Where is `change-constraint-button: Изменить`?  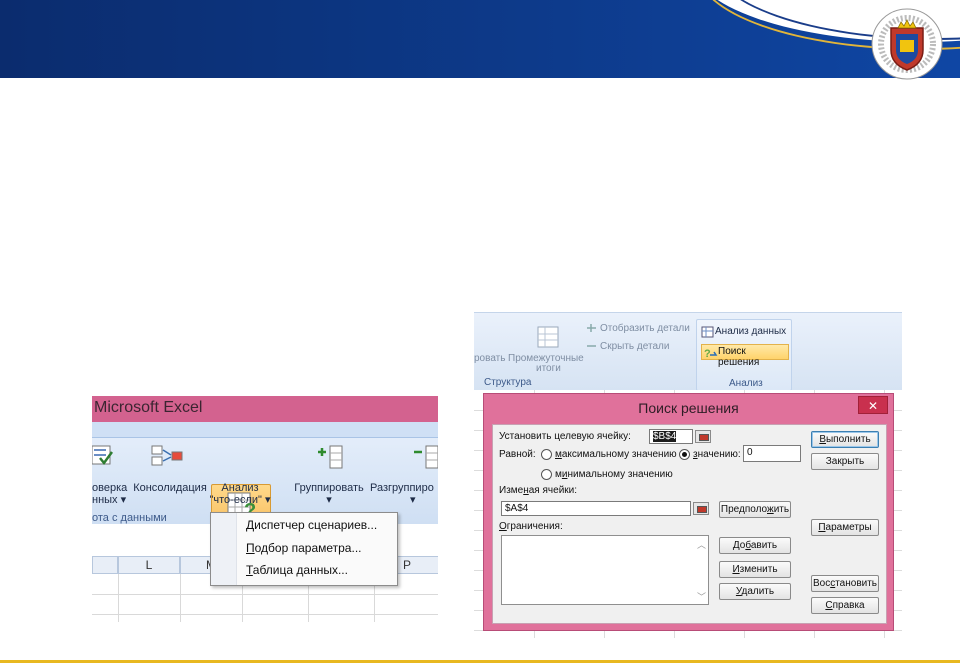
change-constraint-button: Изменить is located at coordinates (755, 569).